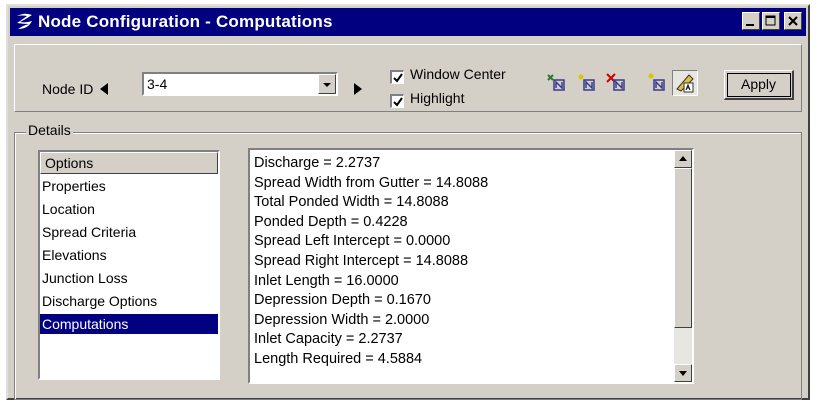 The image size is (816, 406). I want to click on maximize-button, so click(771, 21).